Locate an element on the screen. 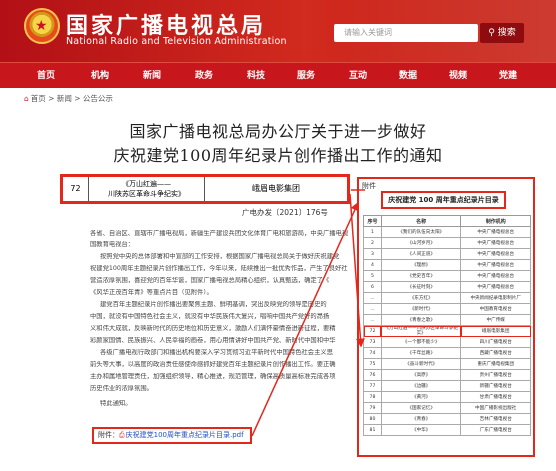 This screenshot has height=471, width=556. table-row: 5 《党史百年》 中央广播电视总台 is located at coordinates (447, 276).